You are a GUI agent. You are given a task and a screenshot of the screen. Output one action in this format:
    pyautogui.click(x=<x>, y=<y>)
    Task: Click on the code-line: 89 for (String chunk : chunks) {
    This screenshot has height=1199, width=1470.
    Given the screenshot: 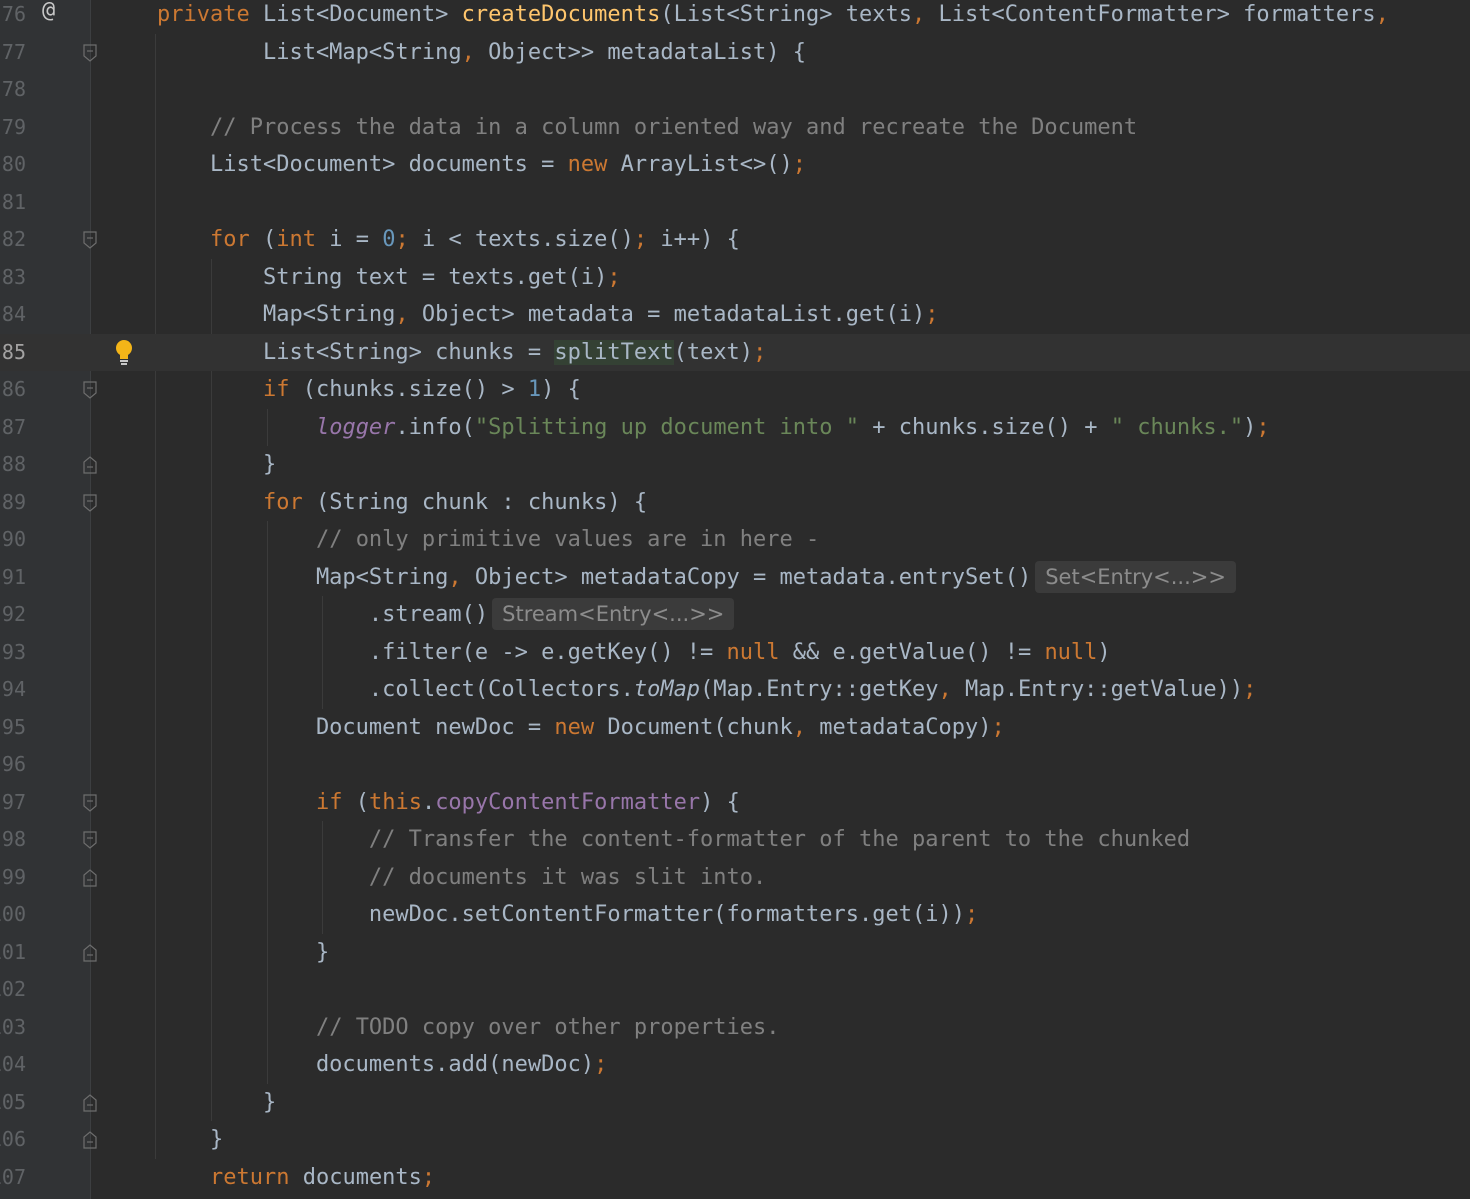 What is the action you would take?
    pyautogui.click(x=735, y=503)
    